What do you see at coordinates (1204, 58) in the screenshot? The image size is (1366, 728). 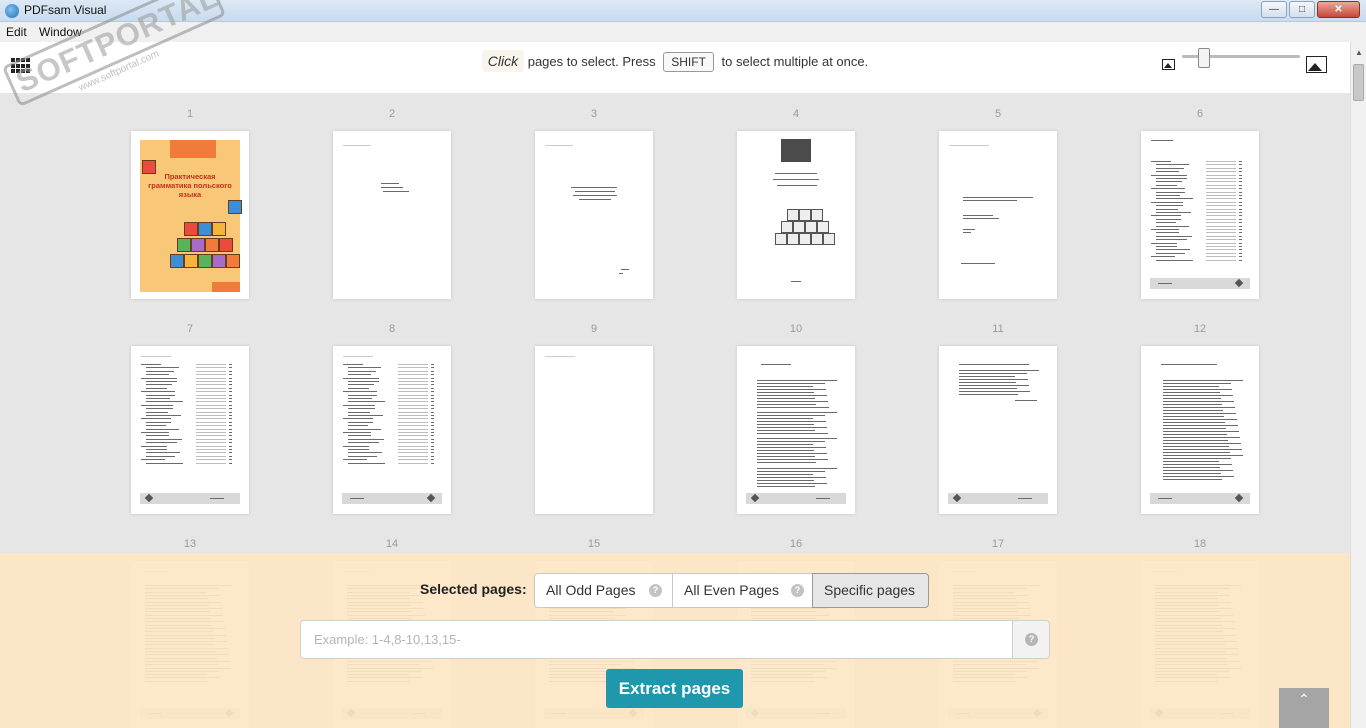 I see `zoom-slider-thumb` at bounding box center [1204, 58].